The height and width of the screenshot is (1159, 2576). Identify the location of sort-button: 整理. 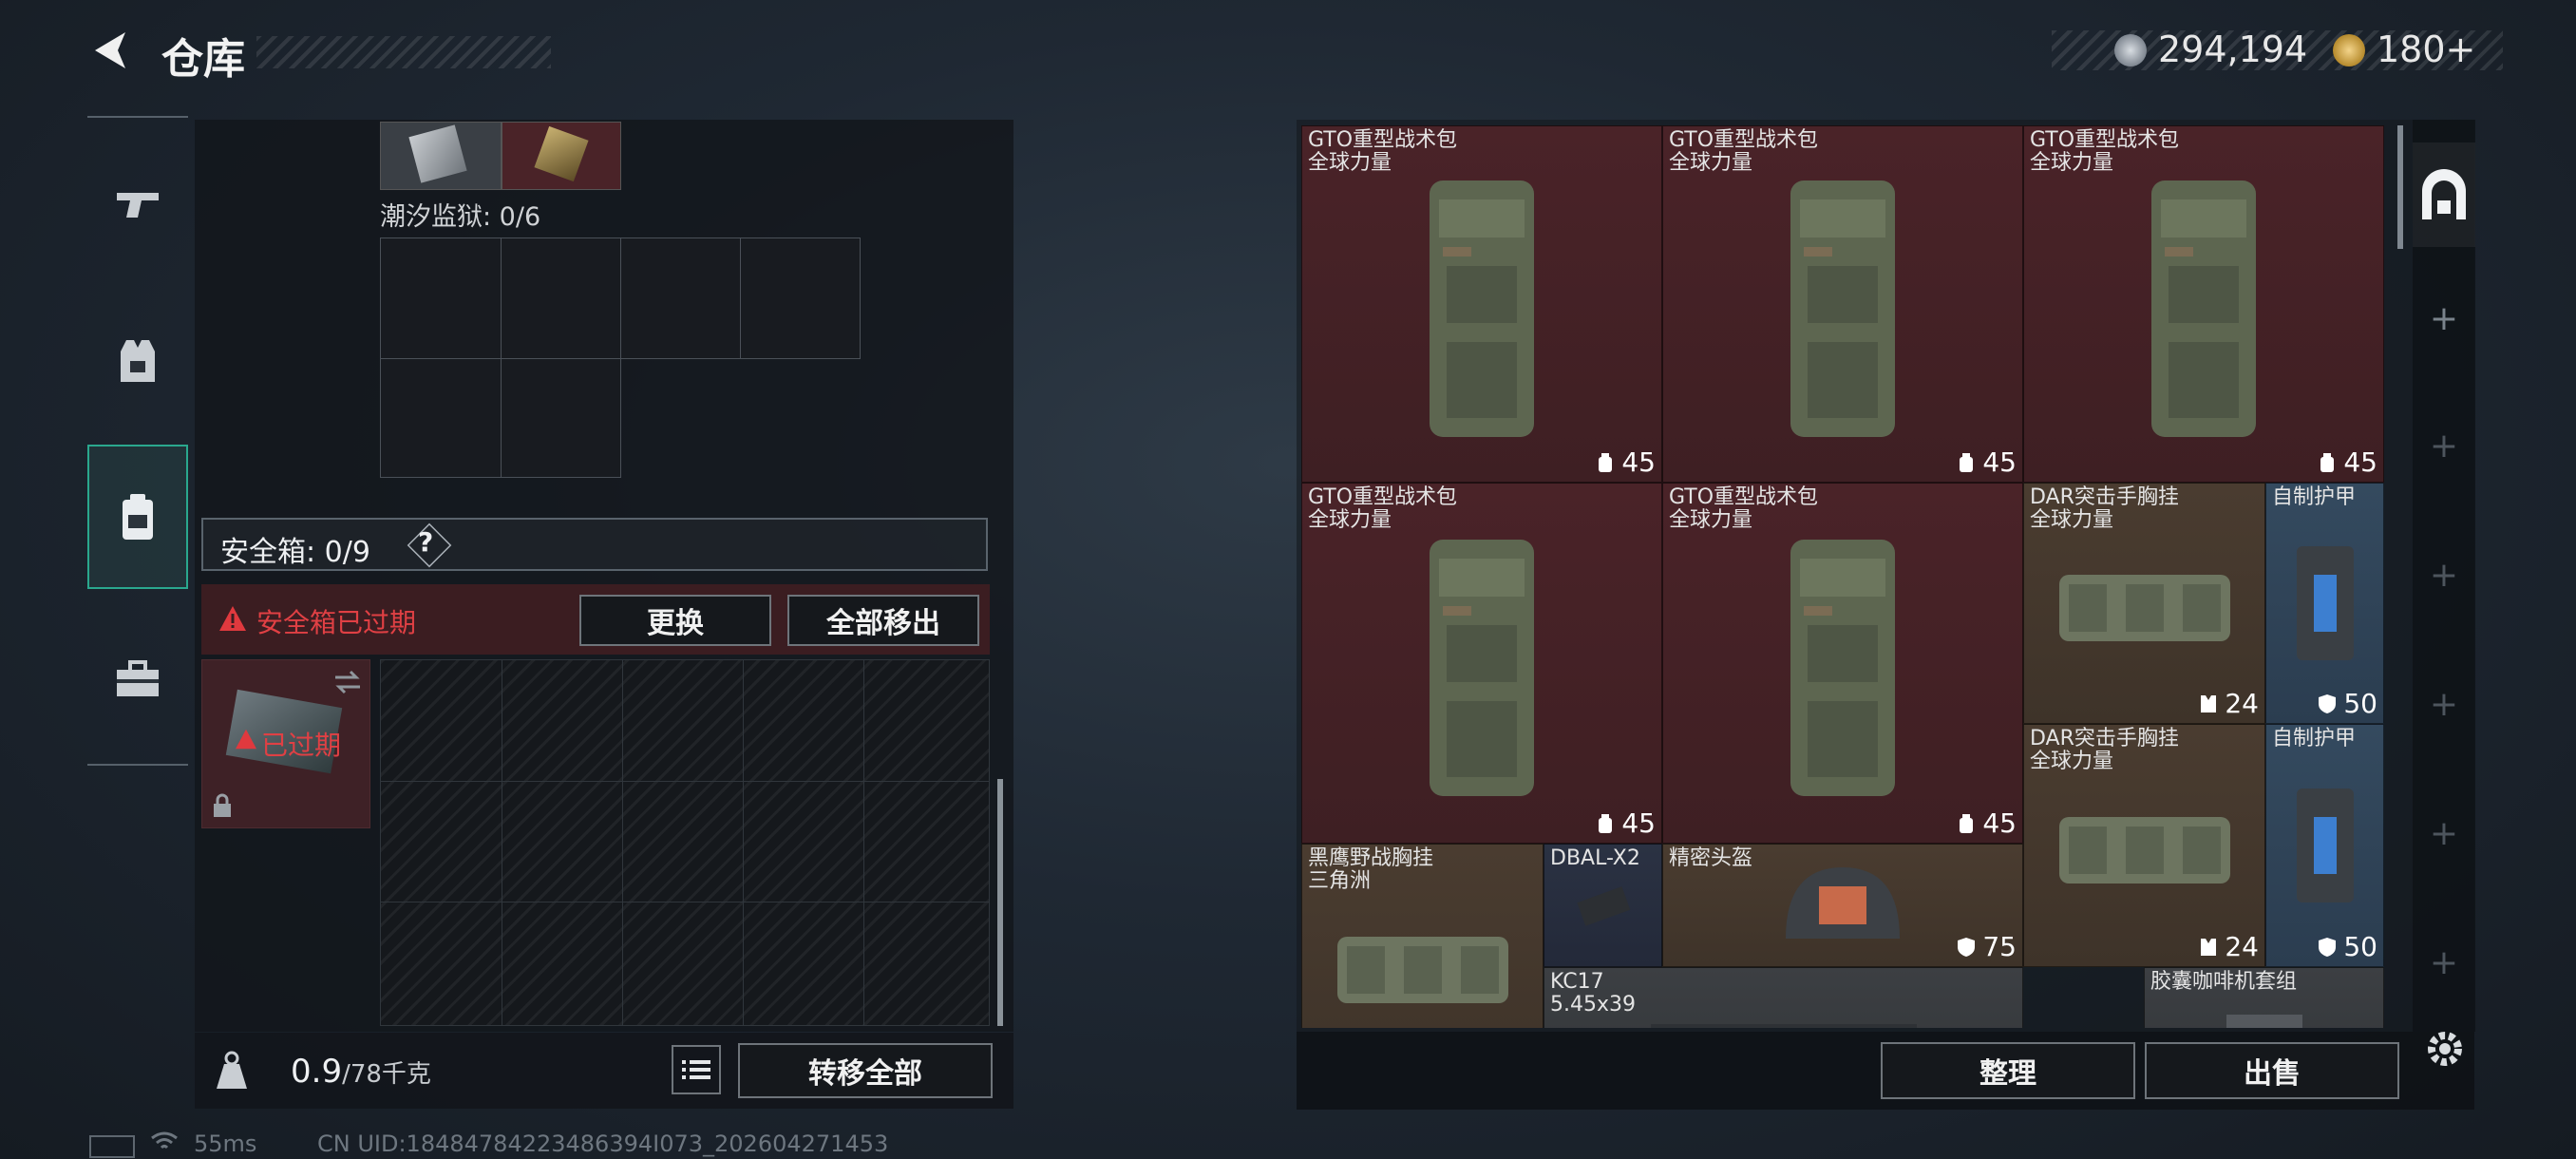
(2008, 1070).